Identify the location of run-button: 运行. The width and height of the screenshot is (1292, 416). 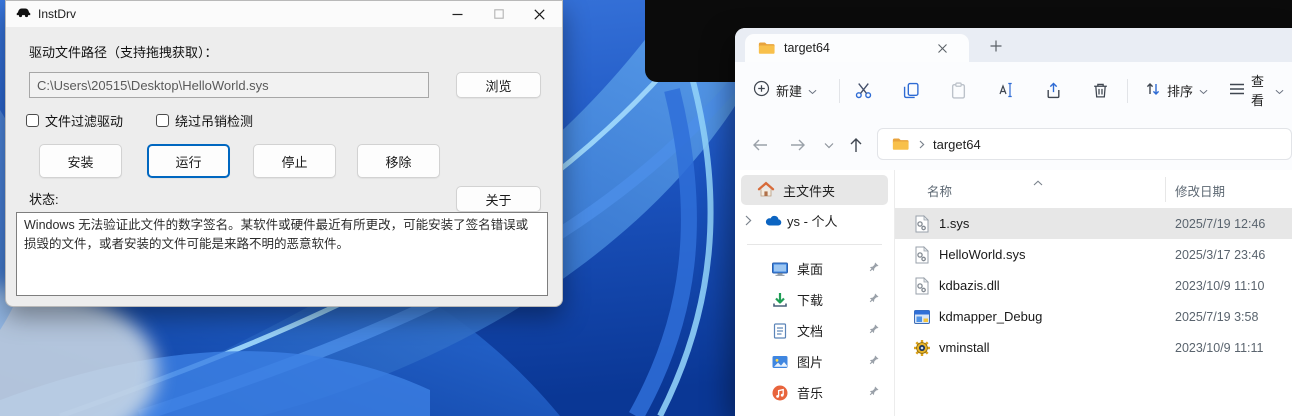
(188, 161).